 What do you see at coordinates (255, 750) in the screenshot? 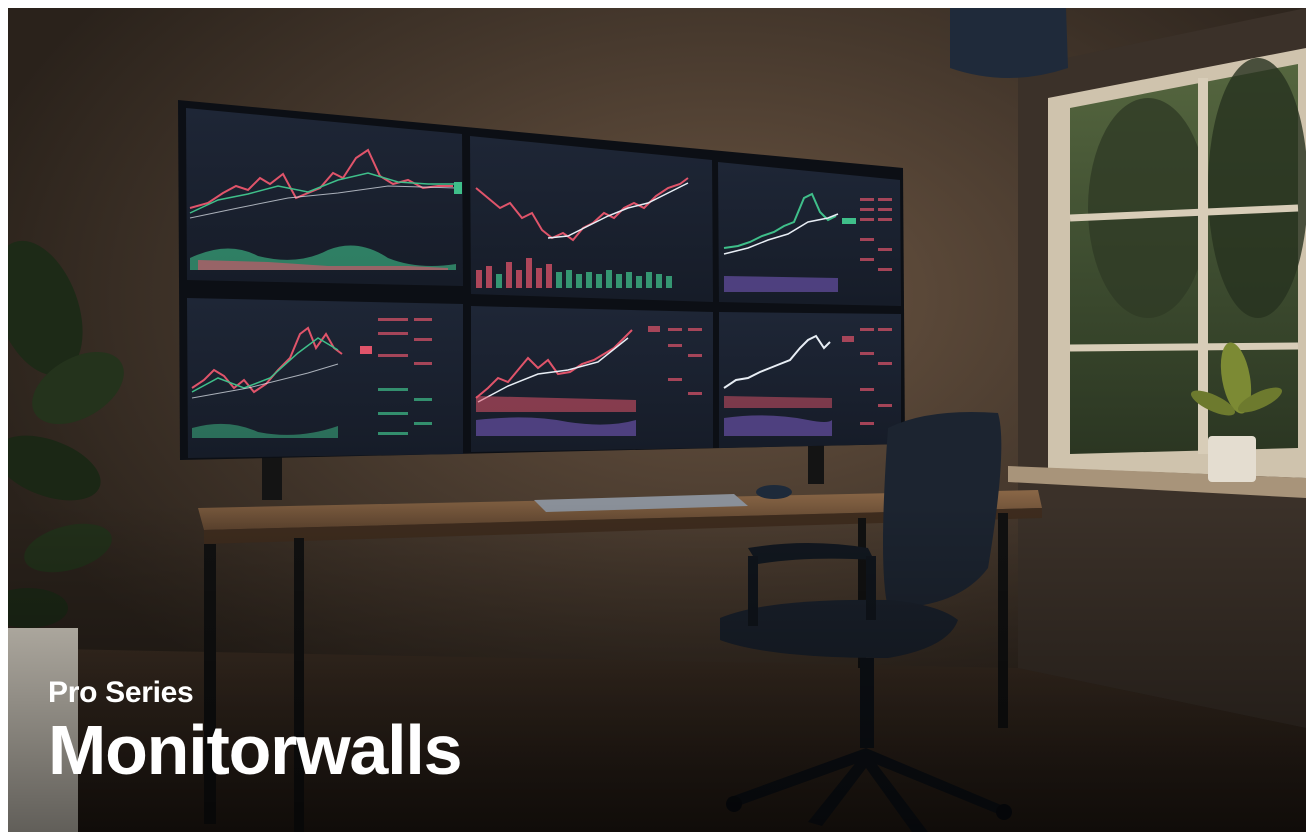
I see `hero-title: Monitorwalls` at bounding box center [255, 750].